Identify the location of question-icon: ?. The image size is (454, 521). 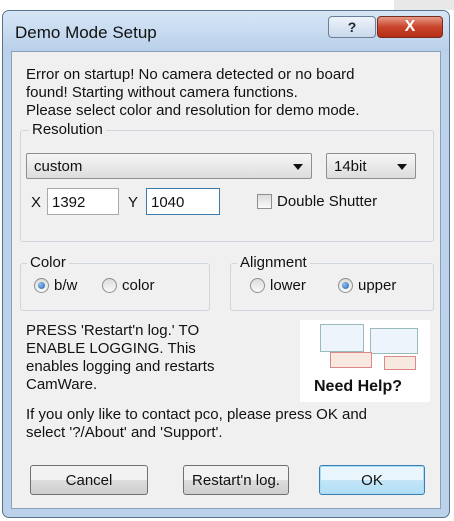
(352, 27).